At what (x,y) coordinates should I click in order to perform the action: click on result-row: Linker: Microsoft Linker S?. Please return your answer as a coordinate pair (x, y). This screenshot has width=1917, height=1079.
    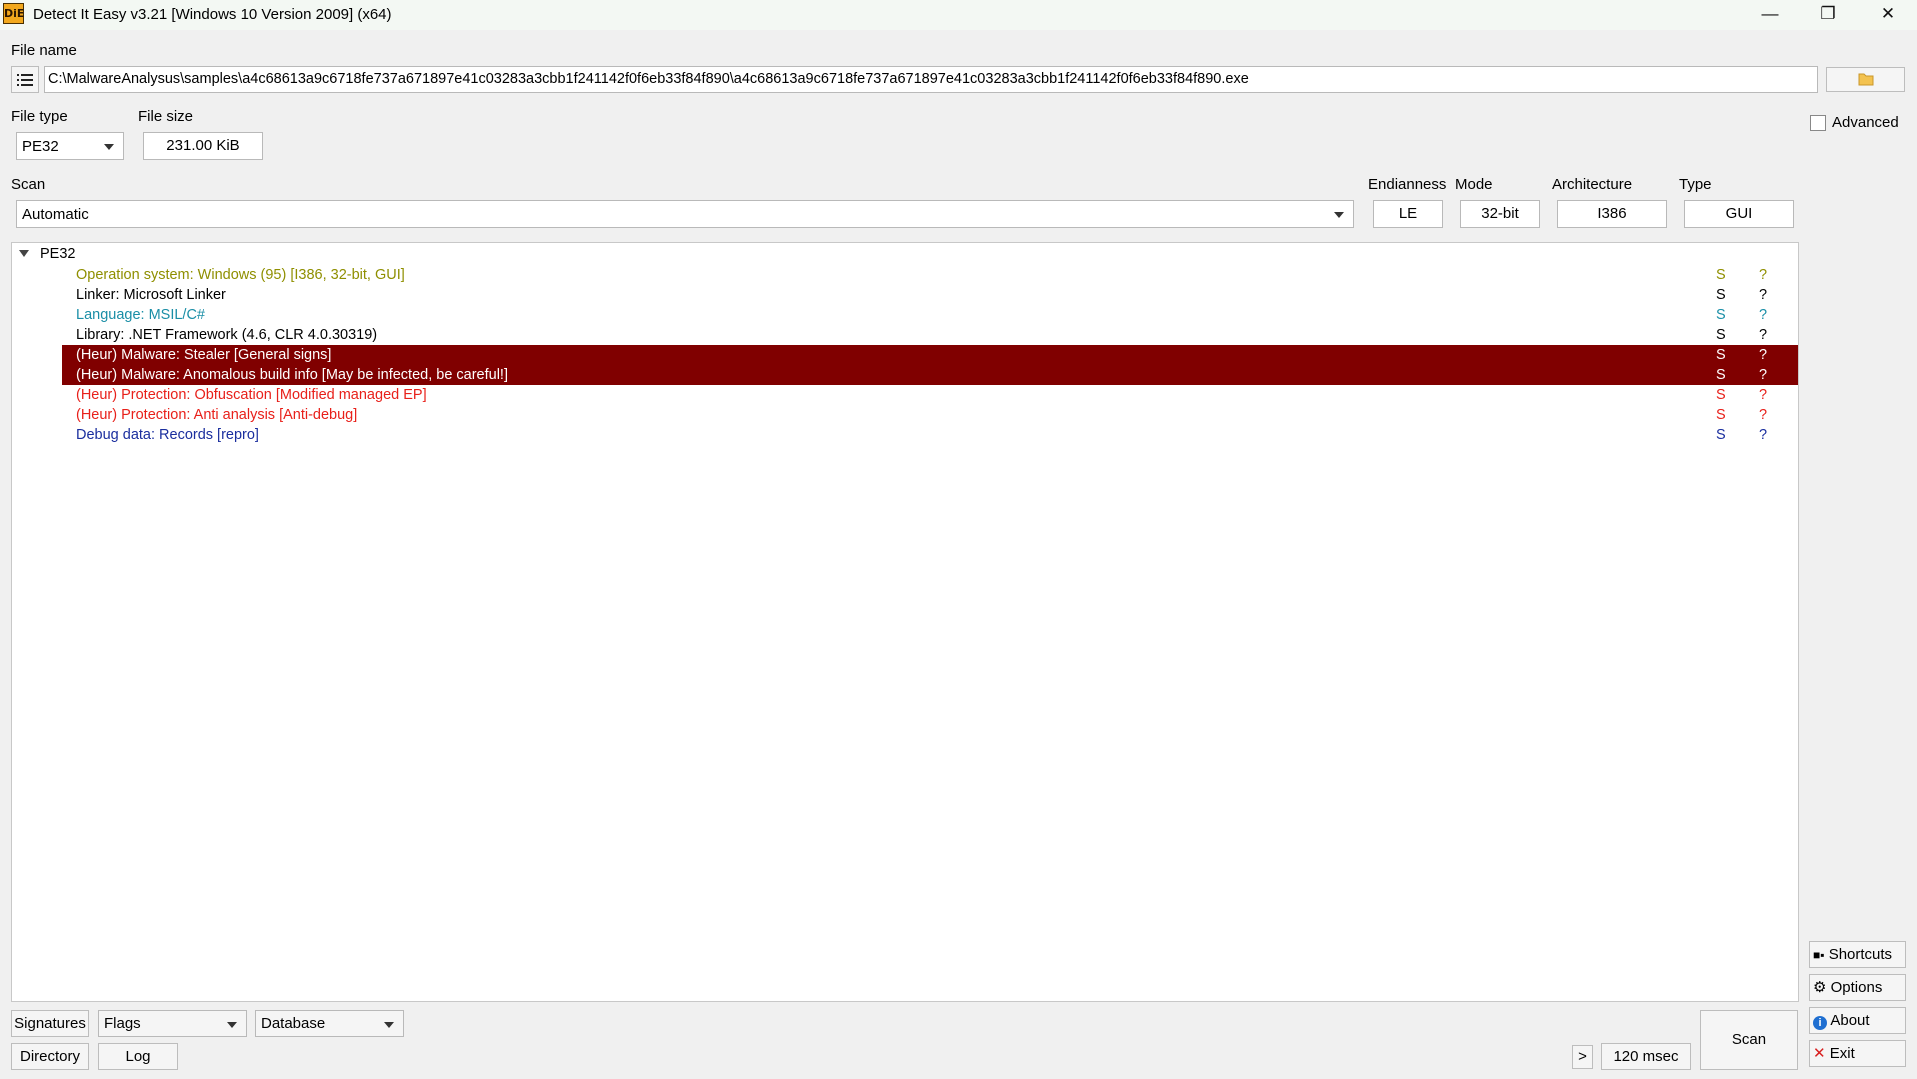
    Looking at the image, I should click on (930, 295).